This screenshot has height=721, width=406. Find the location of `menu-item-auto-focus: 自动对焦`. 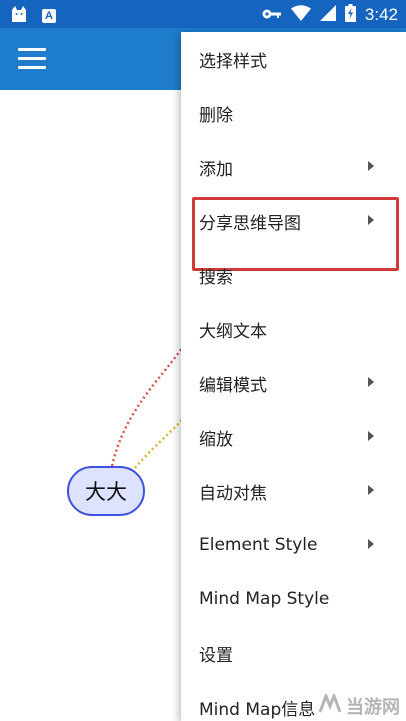

menu-item-auto-focus: 自动对焦 is located at coordinates (293, 491).